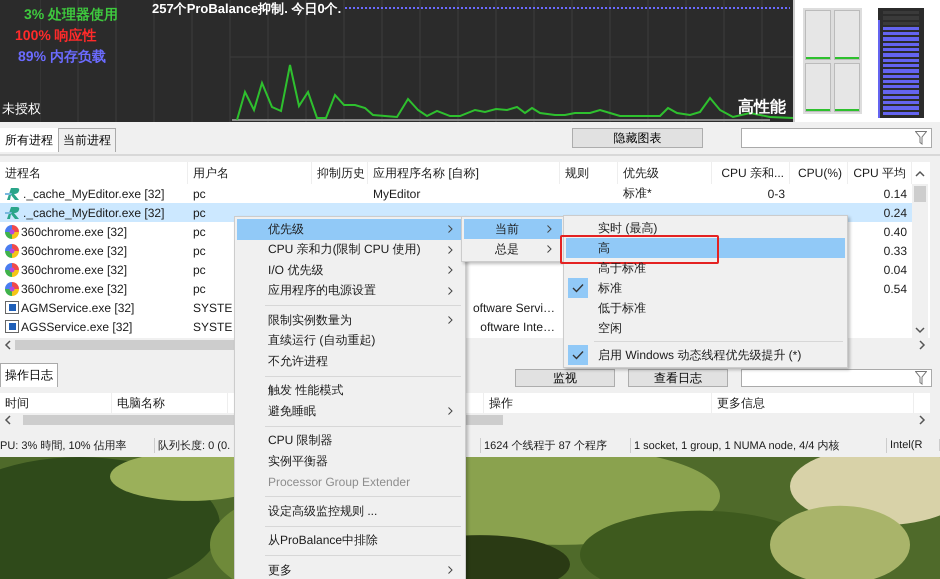  What do you see at coordinates (895, 251) in the screenshot?
I see `table-cell: 0.33` at bounding box center [895, 251].